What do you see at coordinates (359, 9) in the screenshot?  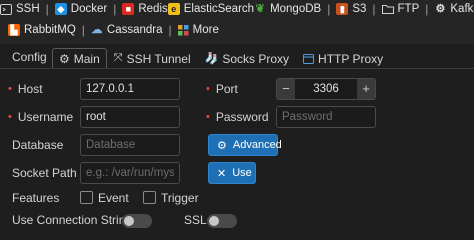 I see `tab-s3-label: S3` at bounding box center [359, 9].